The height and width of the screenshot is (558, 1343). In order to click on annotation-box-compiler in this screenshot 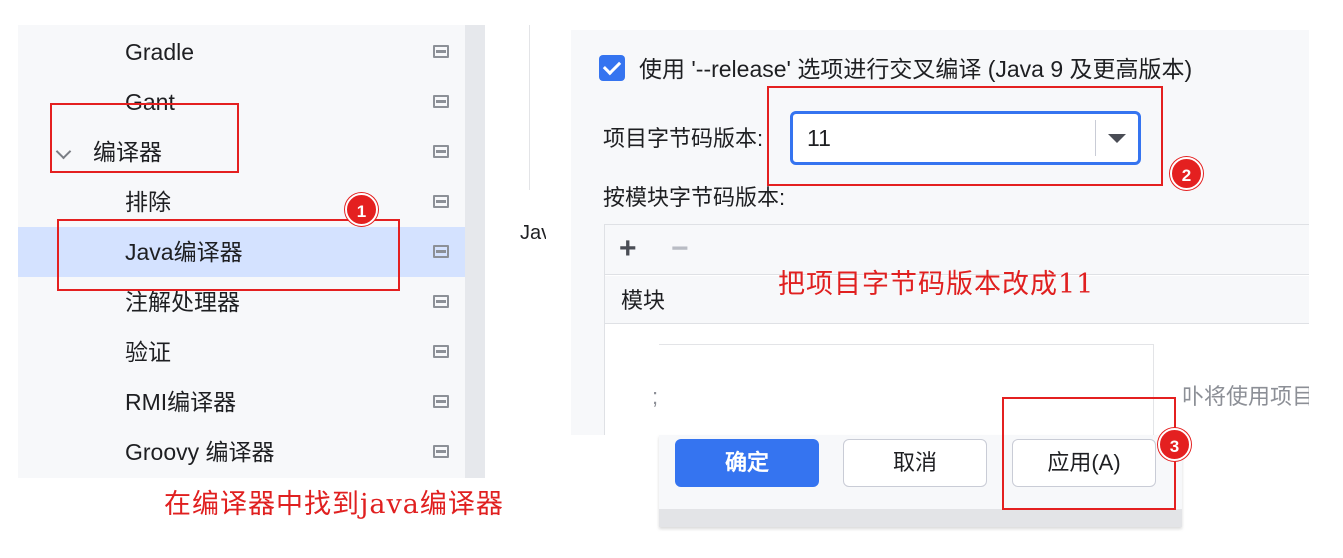, I will do `click(144, 138)`.